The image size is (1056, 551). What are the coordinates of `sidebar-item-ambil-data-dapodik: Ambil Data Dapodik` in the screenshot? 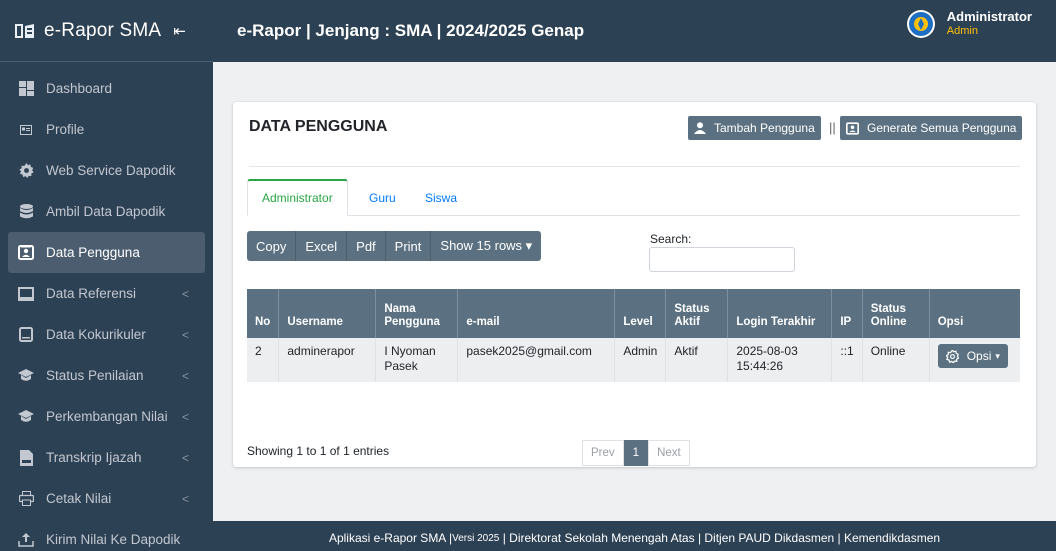 It's located at (106, 211).